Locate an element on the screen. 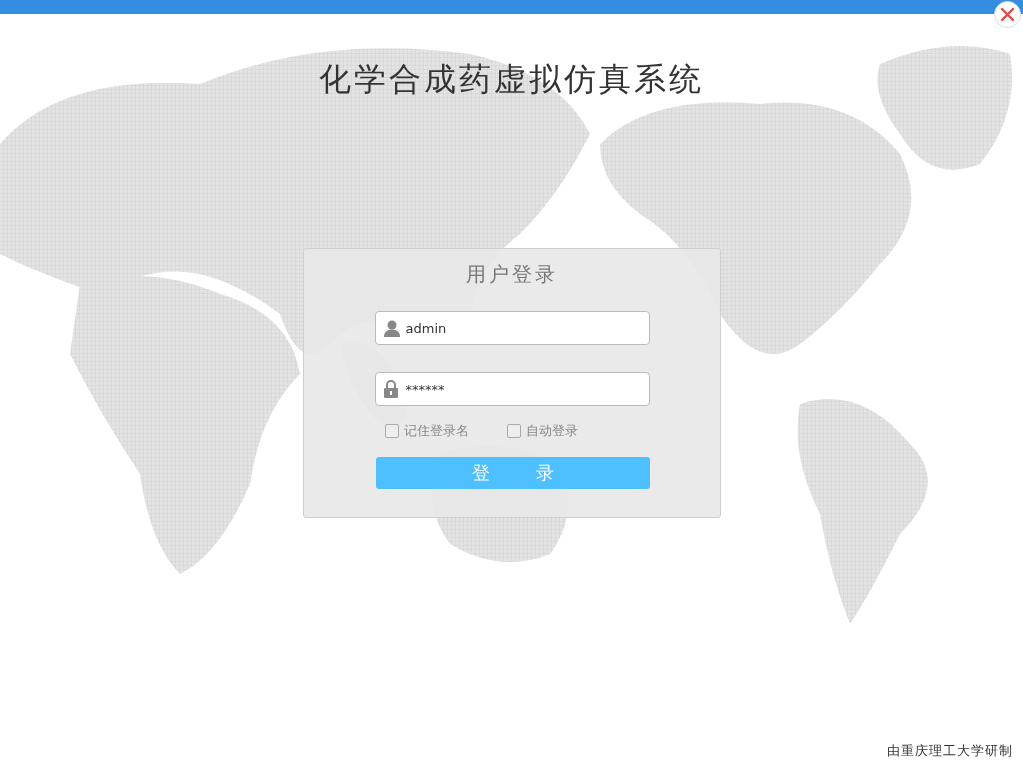  checkbox-label: 自动登录 is located at coordinates (551, 431).